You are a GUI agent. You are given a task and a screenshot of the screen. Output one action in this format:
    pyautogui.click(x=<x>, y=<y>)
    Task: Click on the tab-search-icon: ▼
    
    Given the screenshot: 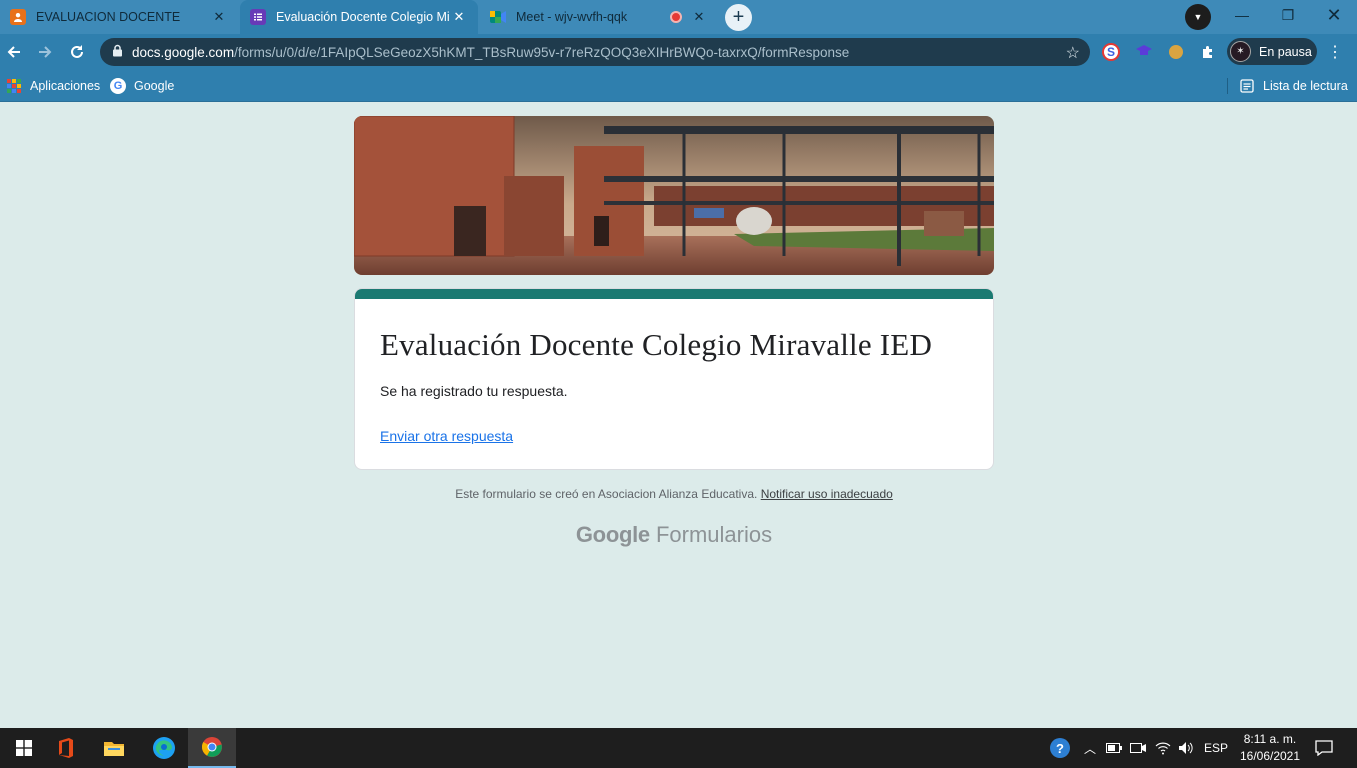 What is the action you would take?
    pyautogui.click(x=1198, y=17)
    